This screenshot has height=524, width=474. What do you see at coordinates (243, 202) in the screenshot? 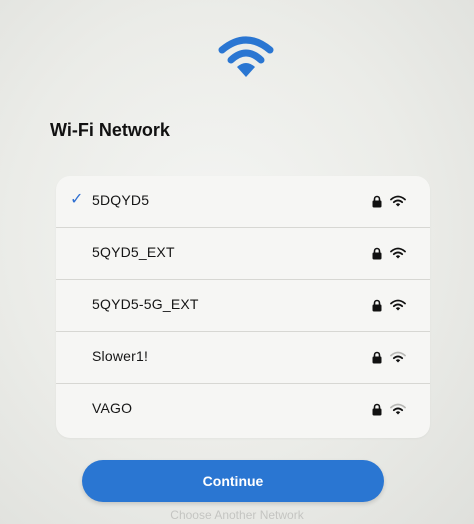
I see `network-row: ✓ 5DQYD5` at bounding box center [243, 202].